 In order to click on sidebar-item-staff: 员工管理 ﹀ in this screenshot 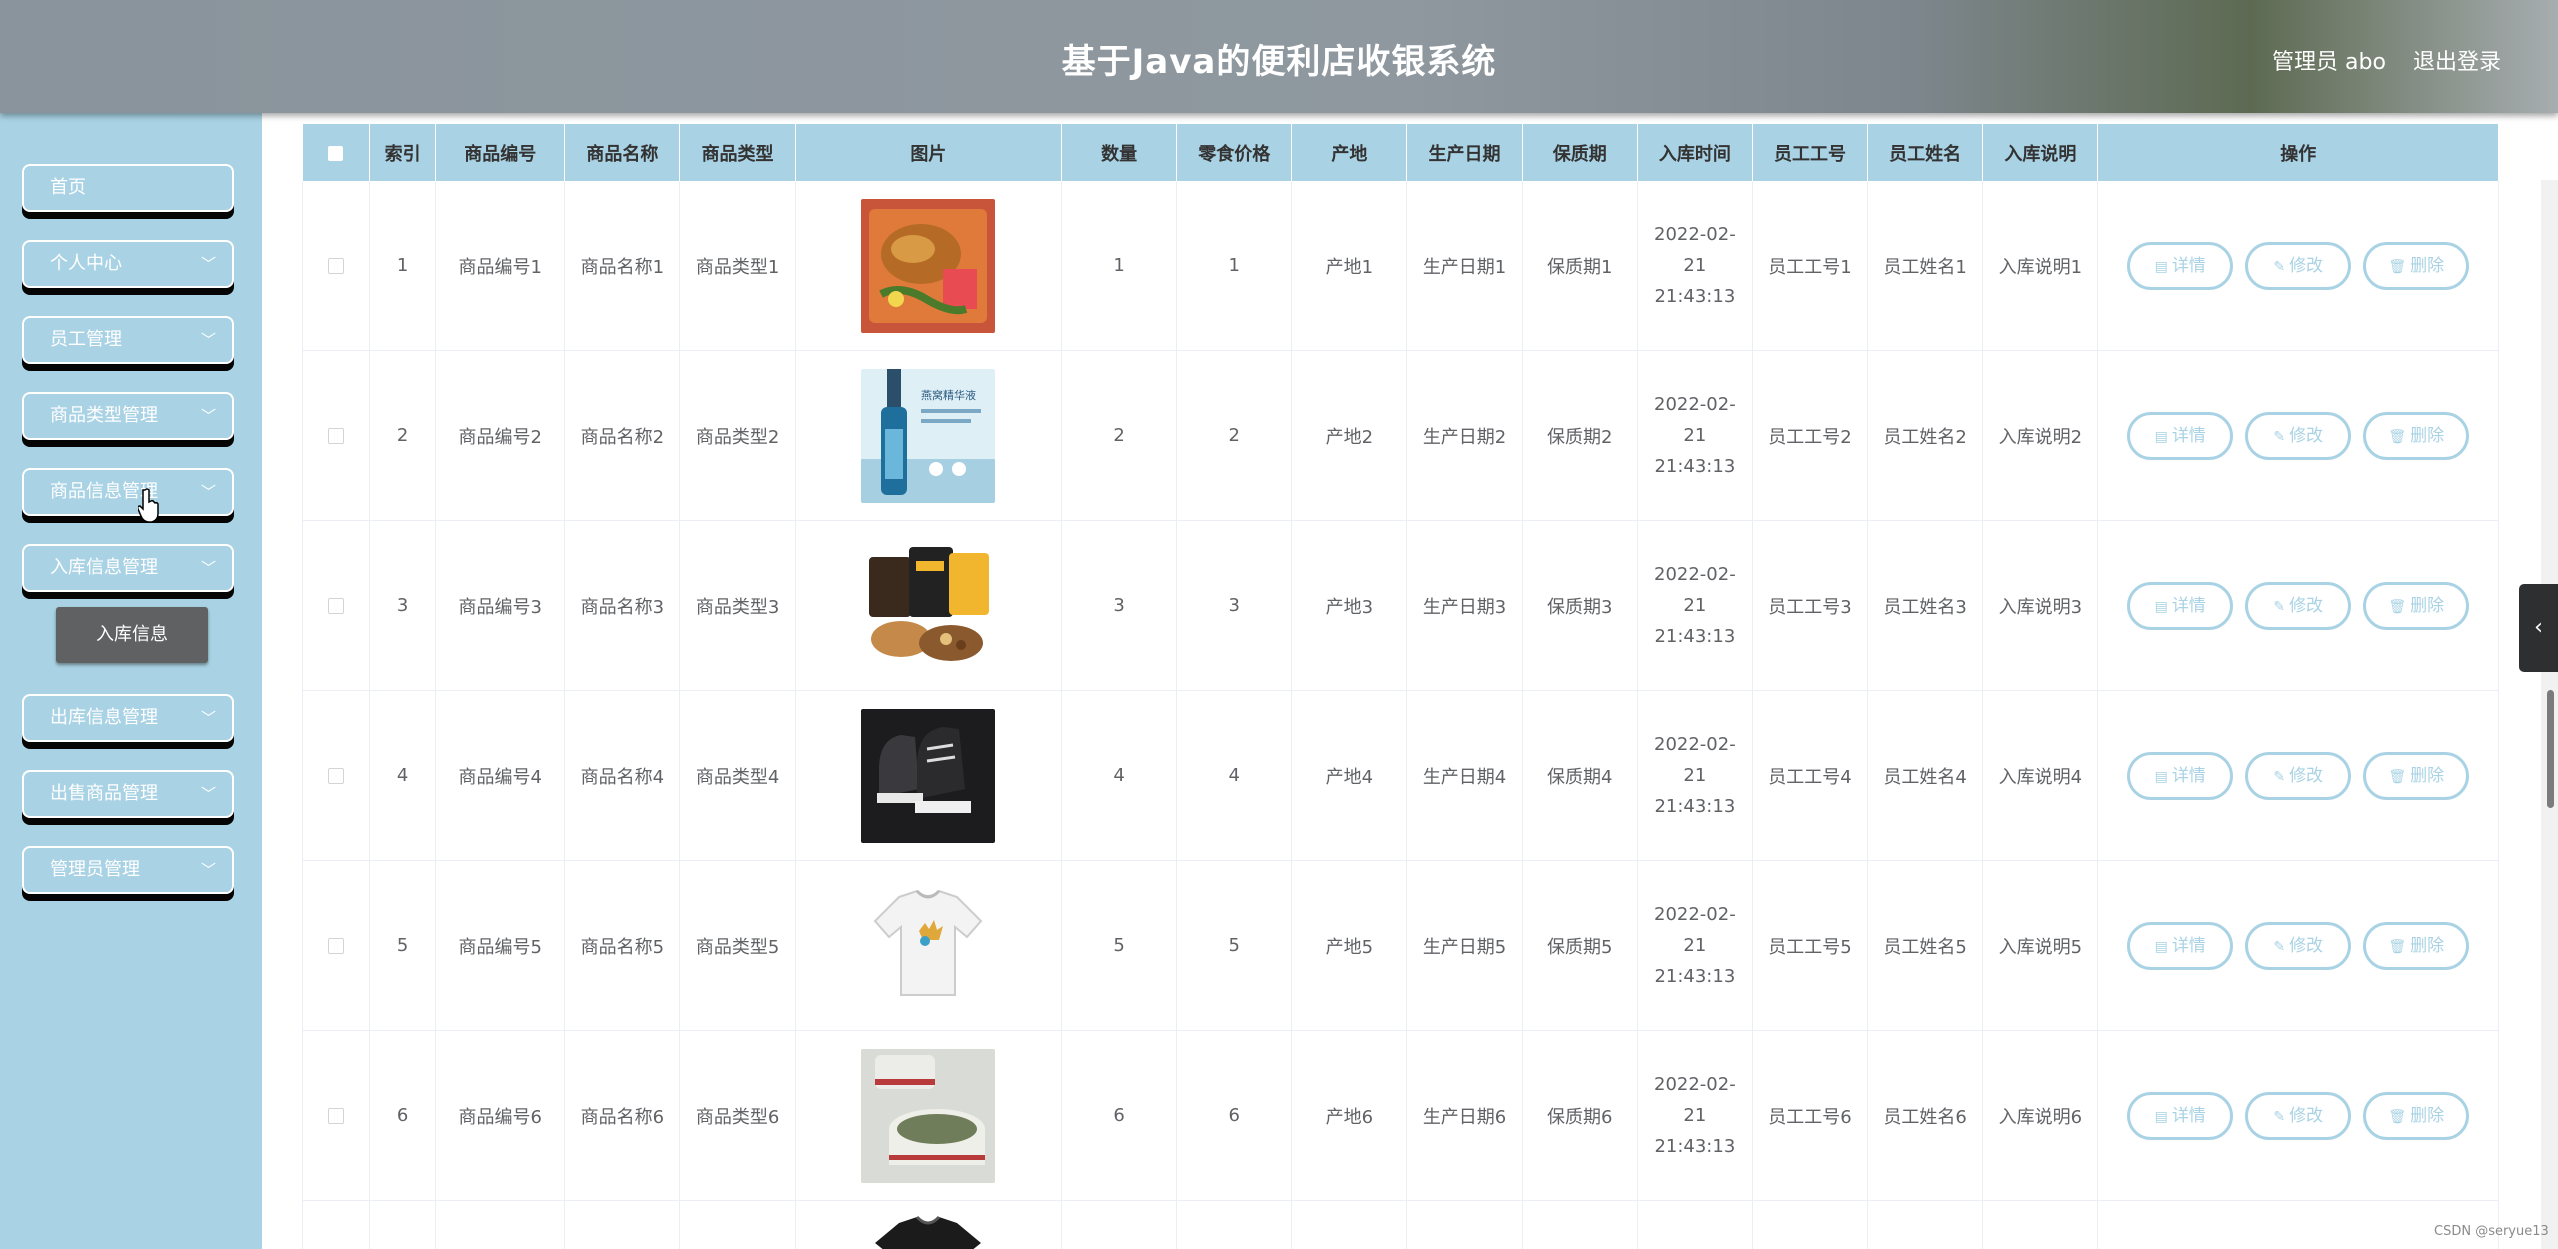, I will do `click(128, 340)`.